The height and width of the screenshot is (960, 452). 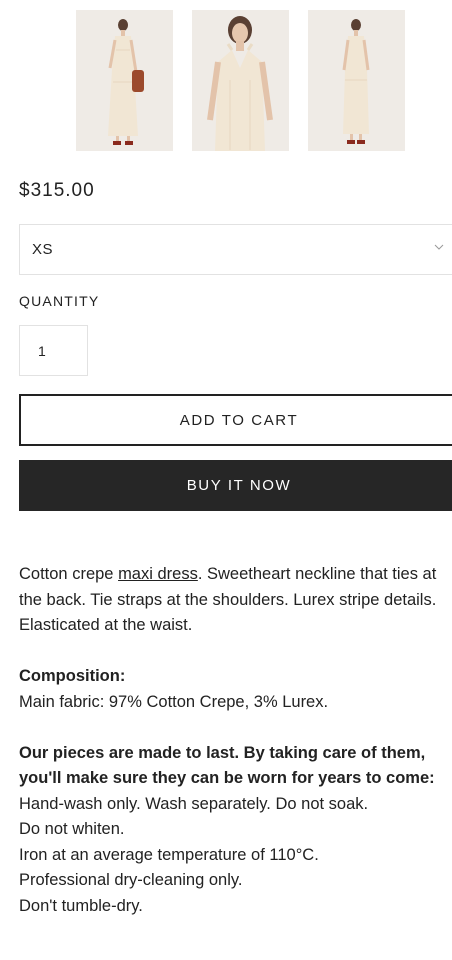 I want to click on product-gallery, so click(x=240, y=80).